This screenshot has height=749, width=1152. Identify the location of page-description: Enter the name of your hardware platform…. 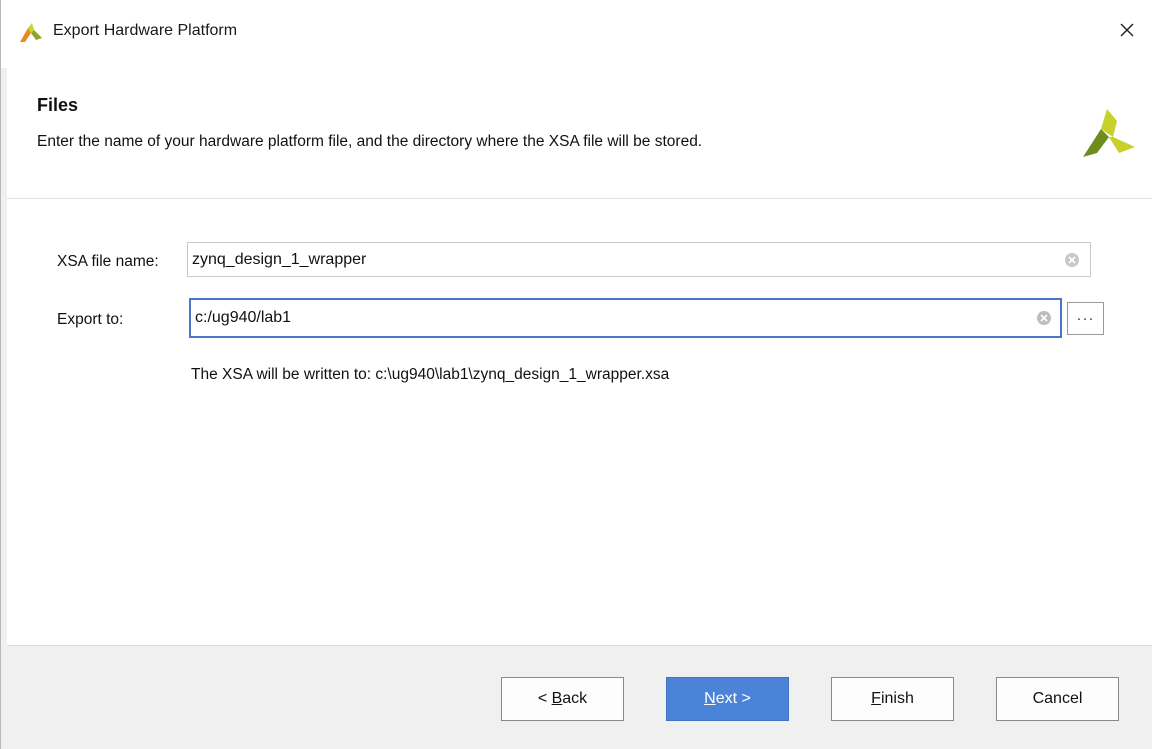
(370, 141).